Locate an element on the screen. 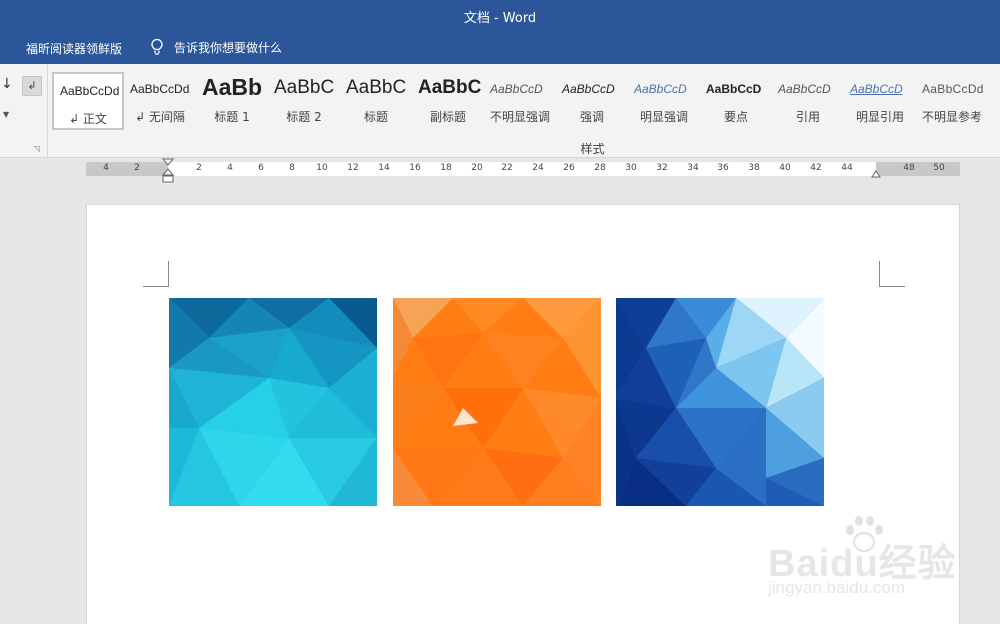 This screenshot has height=624, width=1000. style-label: 明显引用 is located at coordinates (879, 117).